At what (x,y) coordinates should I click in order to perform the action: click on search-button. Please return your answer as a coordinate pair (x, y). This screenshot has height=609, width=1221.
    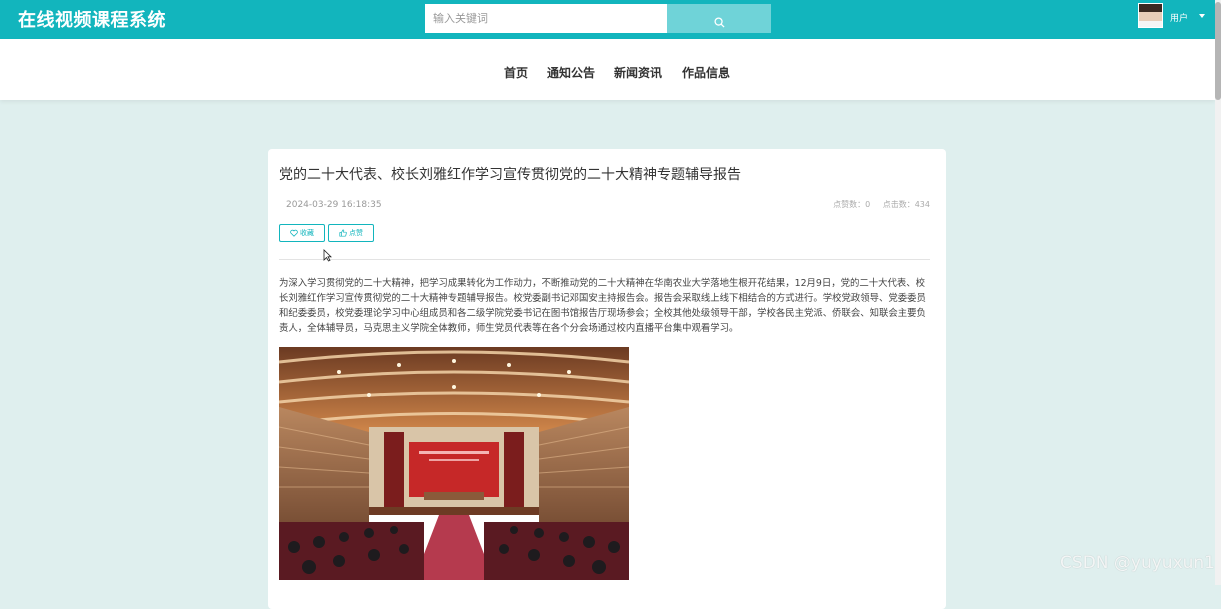
    Looking at the image, I should click on (719, 18).